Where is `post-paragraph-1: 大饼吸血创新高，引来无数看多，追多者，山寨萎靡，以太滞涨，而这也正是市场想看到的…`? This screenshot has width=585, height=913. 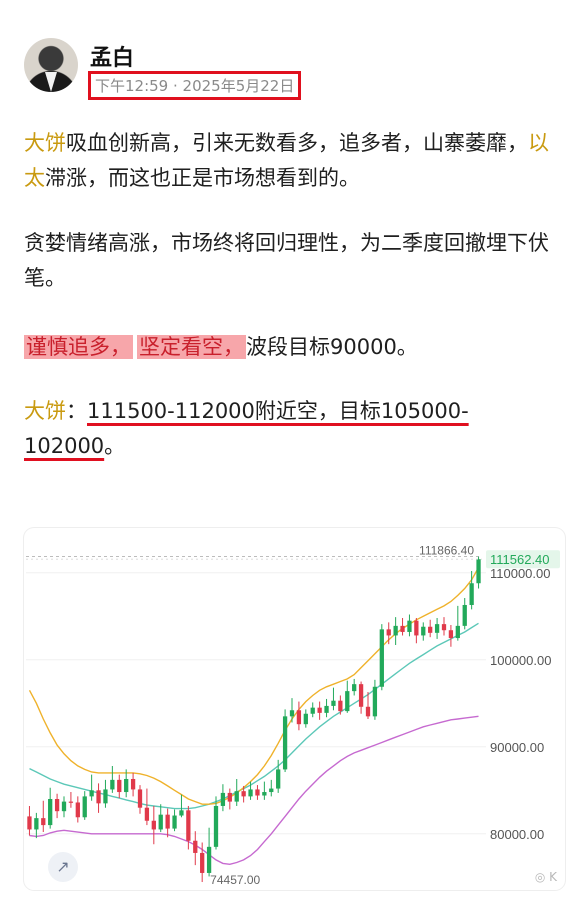 post-paragraph-1: 大饼吸血创新高，引来无数看多，追多者，山寨萎靡，以太滞涨，而这也正是市场想看到的… is located at coordinates (294, 161).